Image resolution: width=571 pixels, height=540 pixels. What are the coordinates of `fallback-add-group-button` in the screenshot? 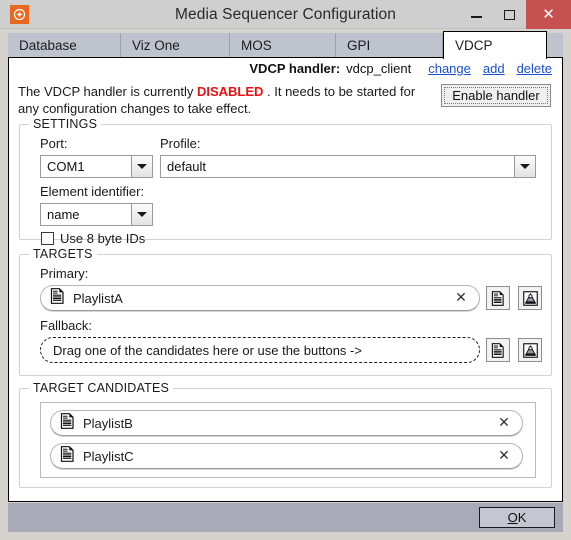 It's located at (530, 350).